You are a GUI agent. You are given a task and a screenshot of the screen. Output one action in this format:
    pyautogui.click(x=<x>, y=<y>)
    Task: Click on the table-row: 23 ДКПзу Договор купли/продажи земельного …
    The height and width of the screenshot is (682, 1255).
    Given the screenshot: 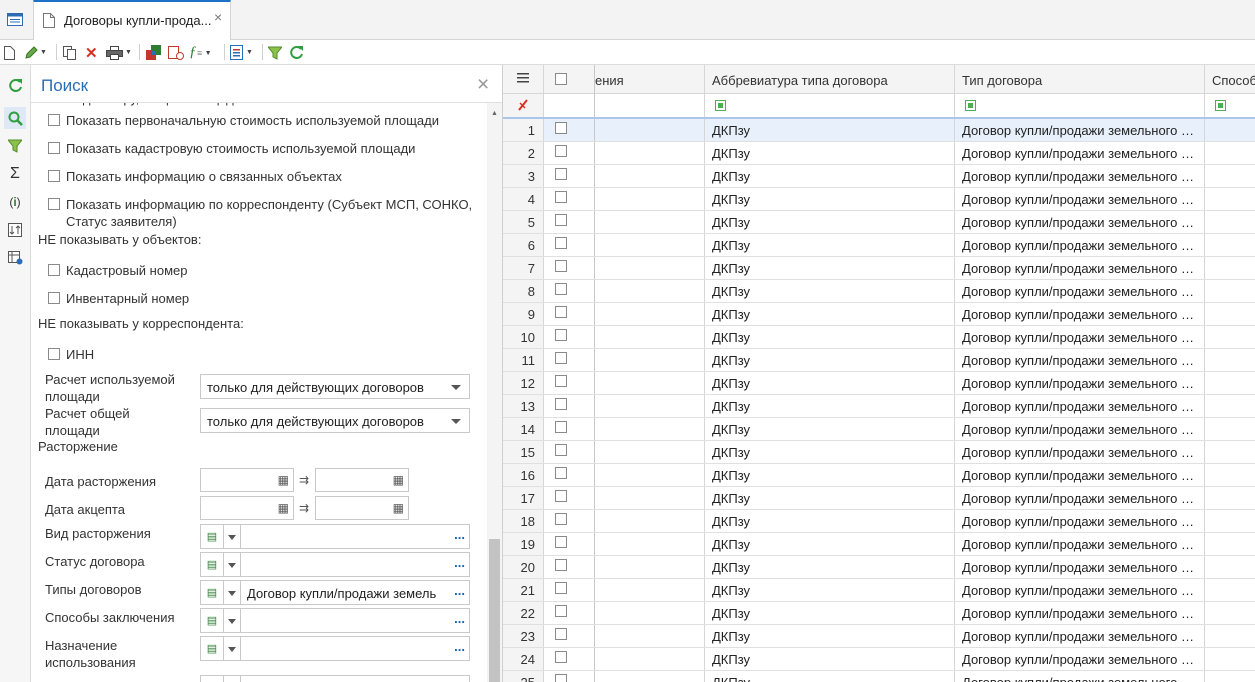 What is the action you would take?
    pyautogui.click(x=879, y=636)
    